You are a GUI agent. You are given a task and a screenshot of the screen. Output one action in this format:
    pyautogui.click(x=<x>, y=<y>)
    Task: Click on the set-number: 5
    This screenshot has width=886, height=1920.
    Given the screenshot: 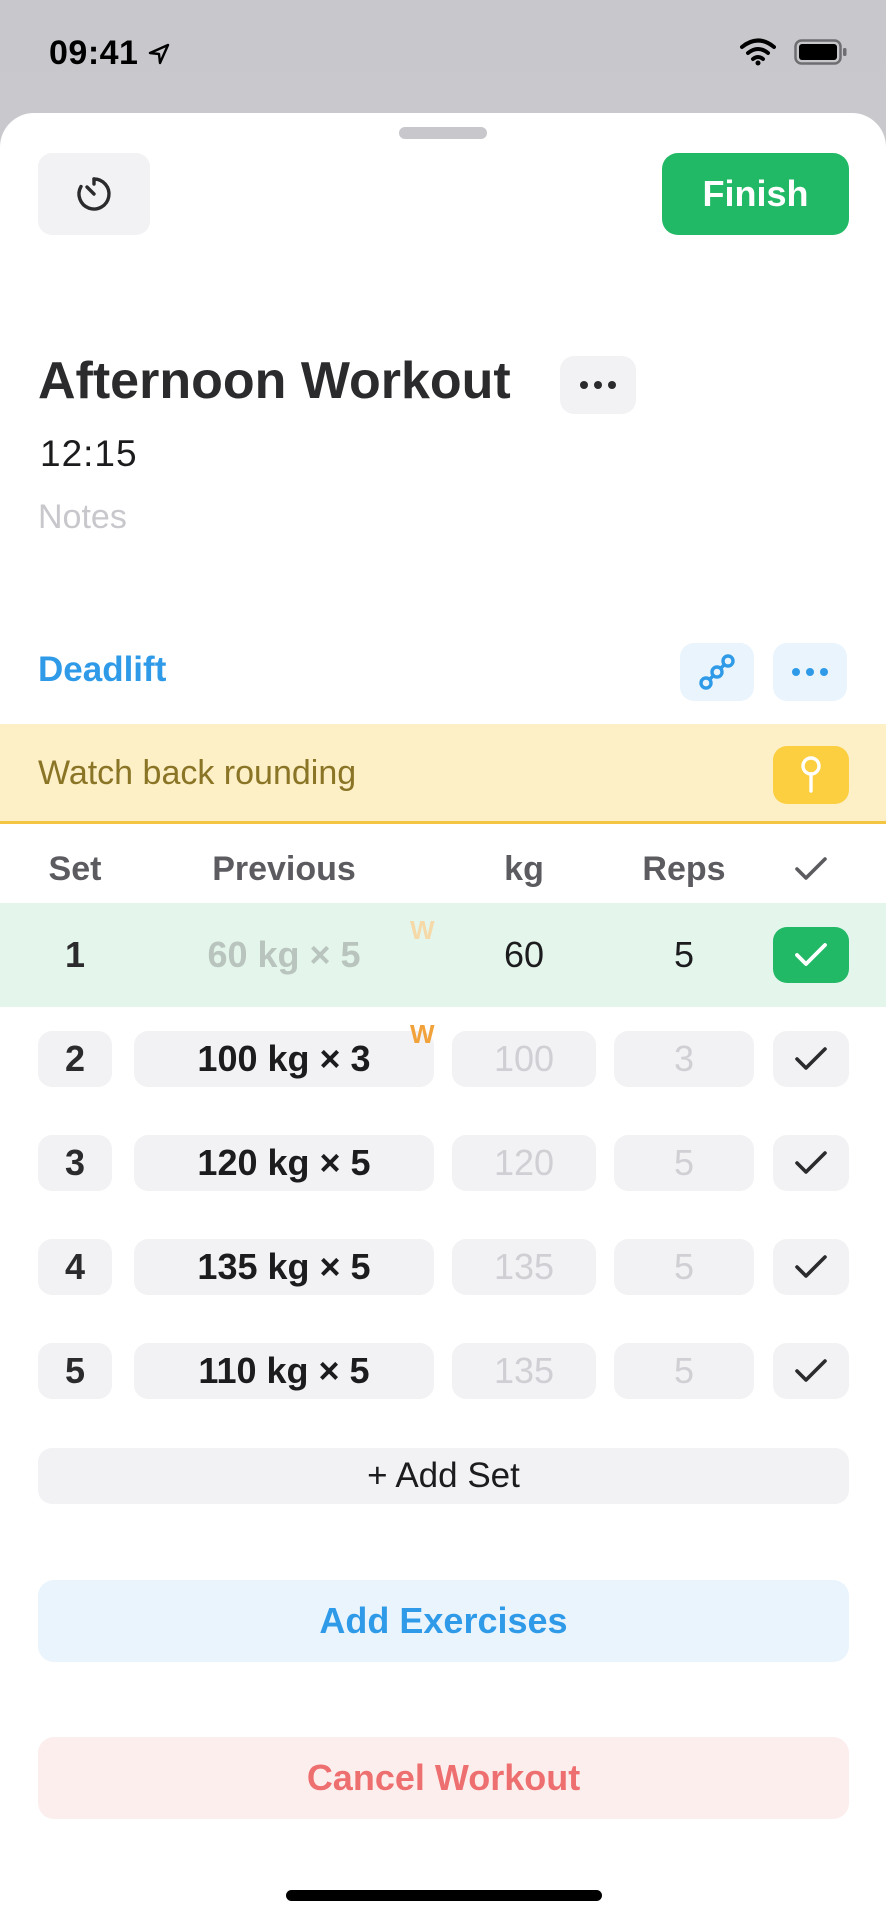 What is the action you would take?
    pyautogui.click(x=75, y=1371)
    